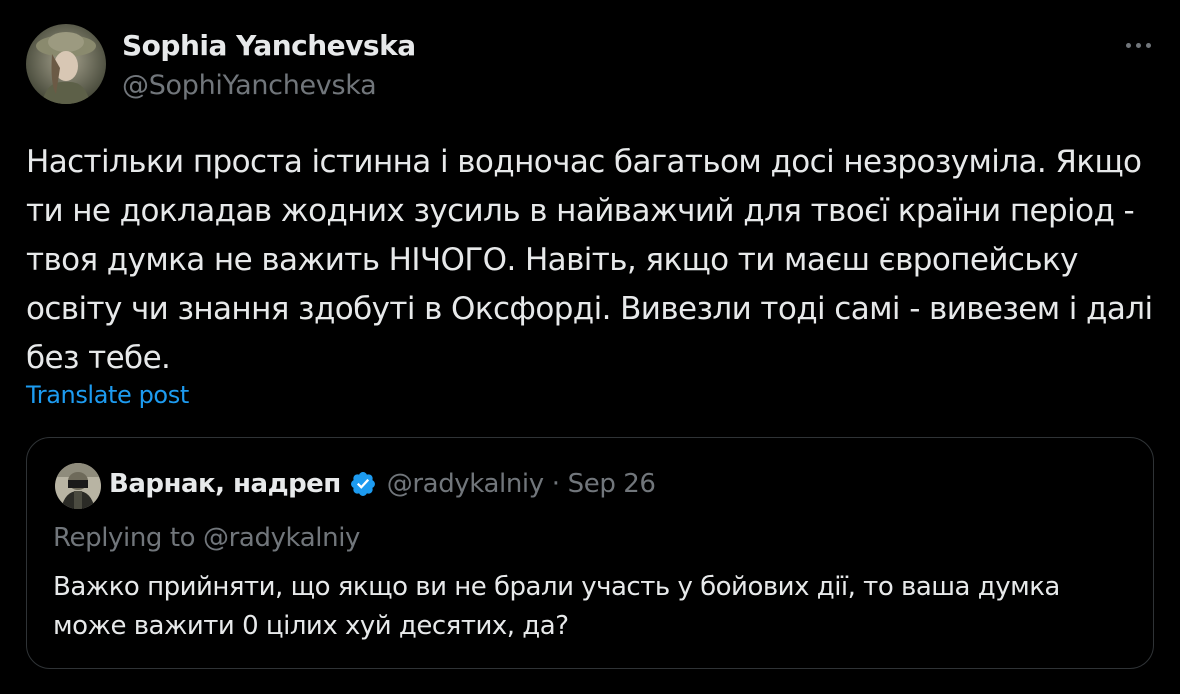 Image resolution: width=1180 pixels, height=694 pixels. What do you see at coordinates (249, 85) in the screenshot?
I see `author-handle: @SophiYanchevska` at bounding box center [249, 85].